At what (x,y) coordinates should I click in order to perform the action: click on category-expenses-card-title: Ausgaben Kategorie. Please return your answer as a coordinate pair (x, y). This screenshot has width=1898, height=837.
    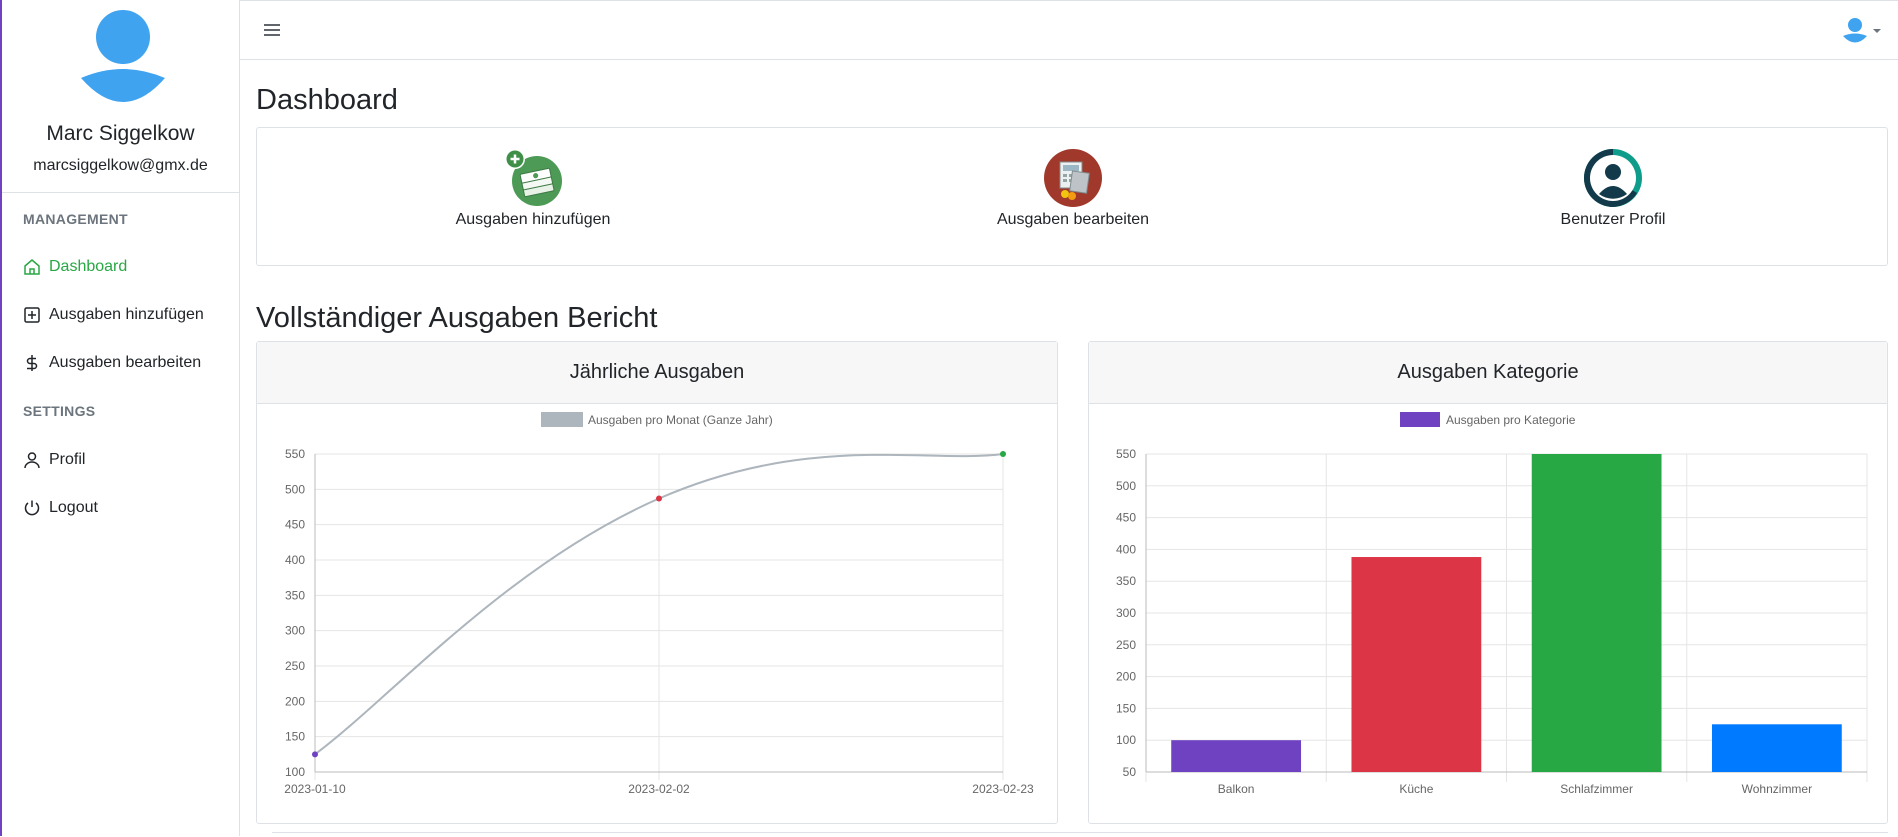
    Looking at the image, I should click on (1488, 373).